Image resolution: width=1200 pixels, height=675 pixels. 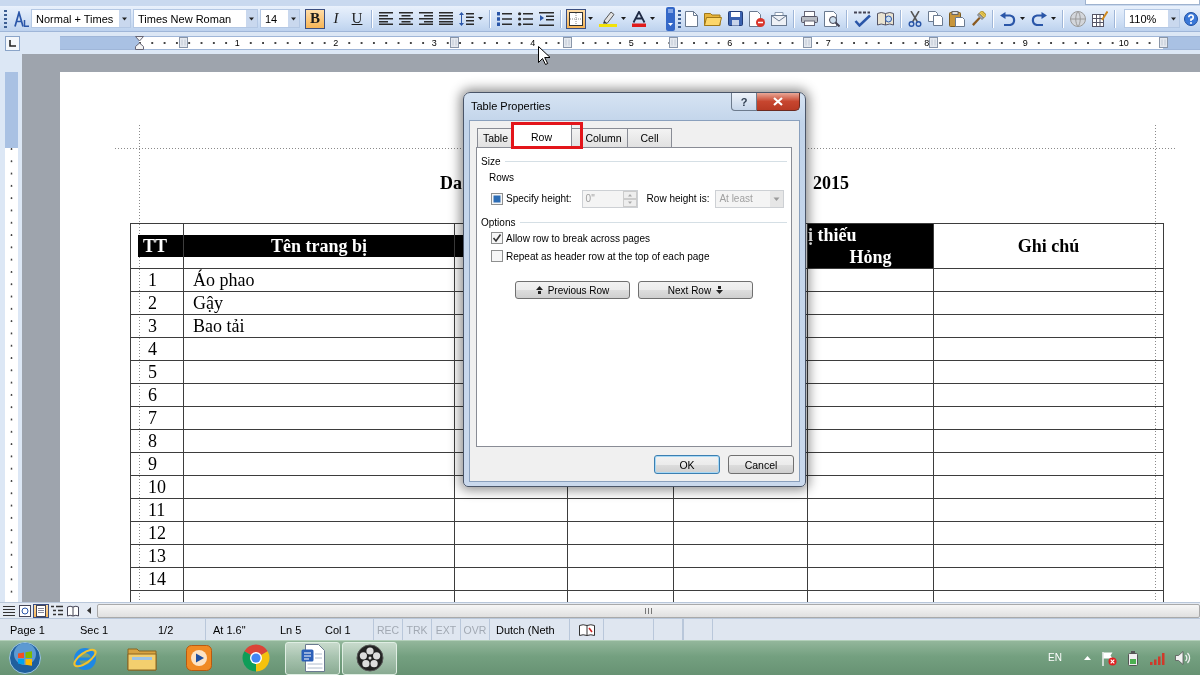 I want to click on battery-icon, so click(x=1133, y=658).